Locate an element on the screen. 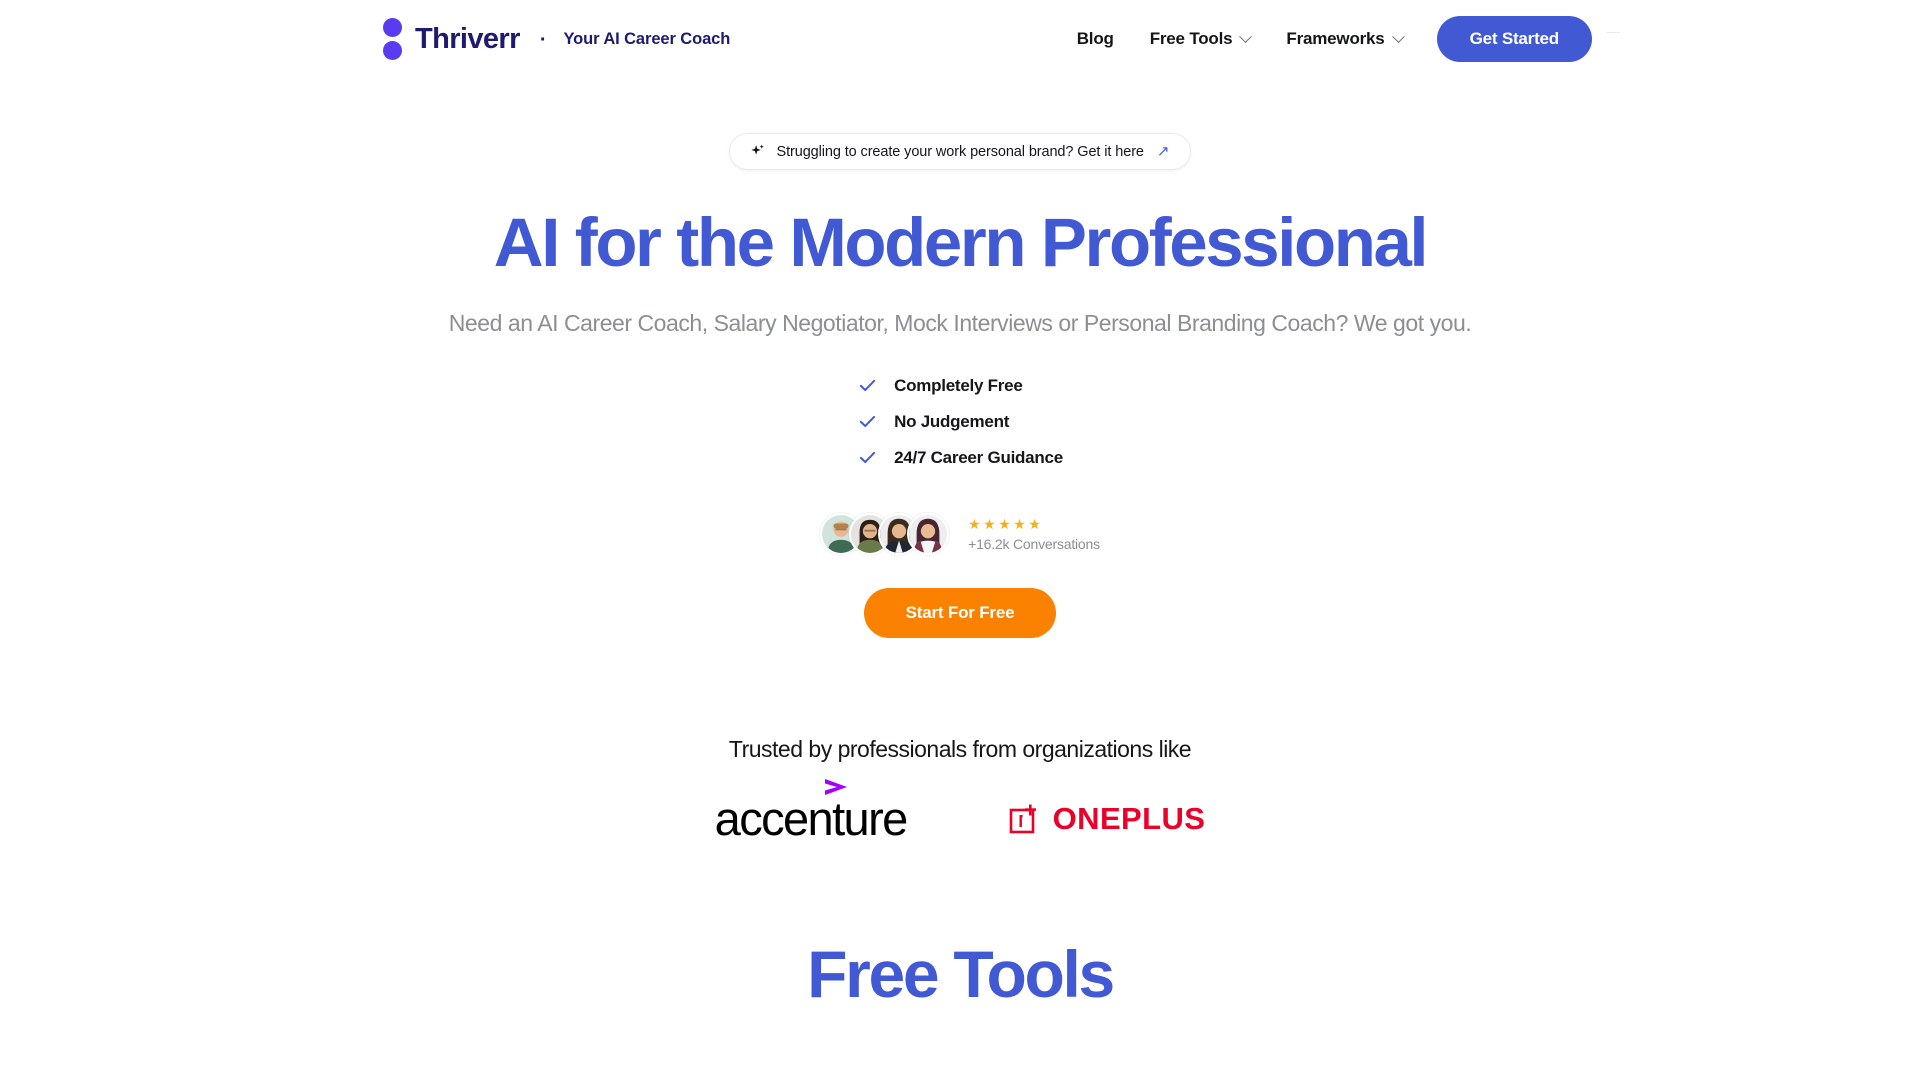 The height and width of the screenshot is (1080, 1920). nav-item-frameworks: Frameworks is located at coordinates (1344, 39).